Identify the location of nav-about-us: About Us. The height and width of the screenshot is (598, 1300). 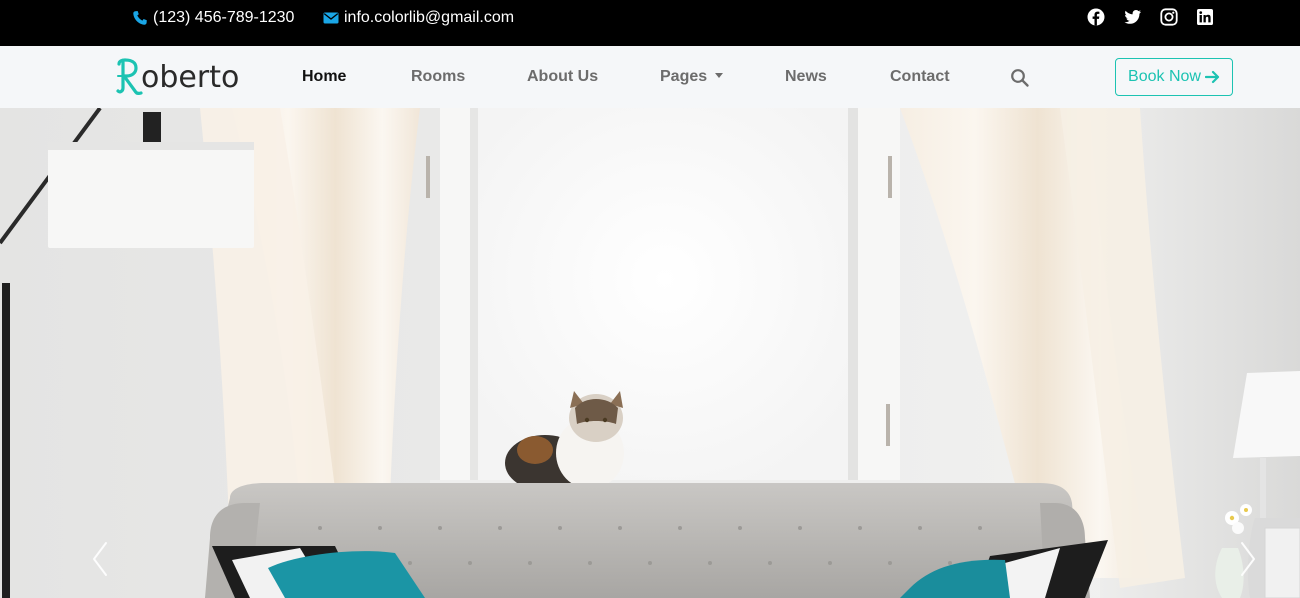
(562, 77).